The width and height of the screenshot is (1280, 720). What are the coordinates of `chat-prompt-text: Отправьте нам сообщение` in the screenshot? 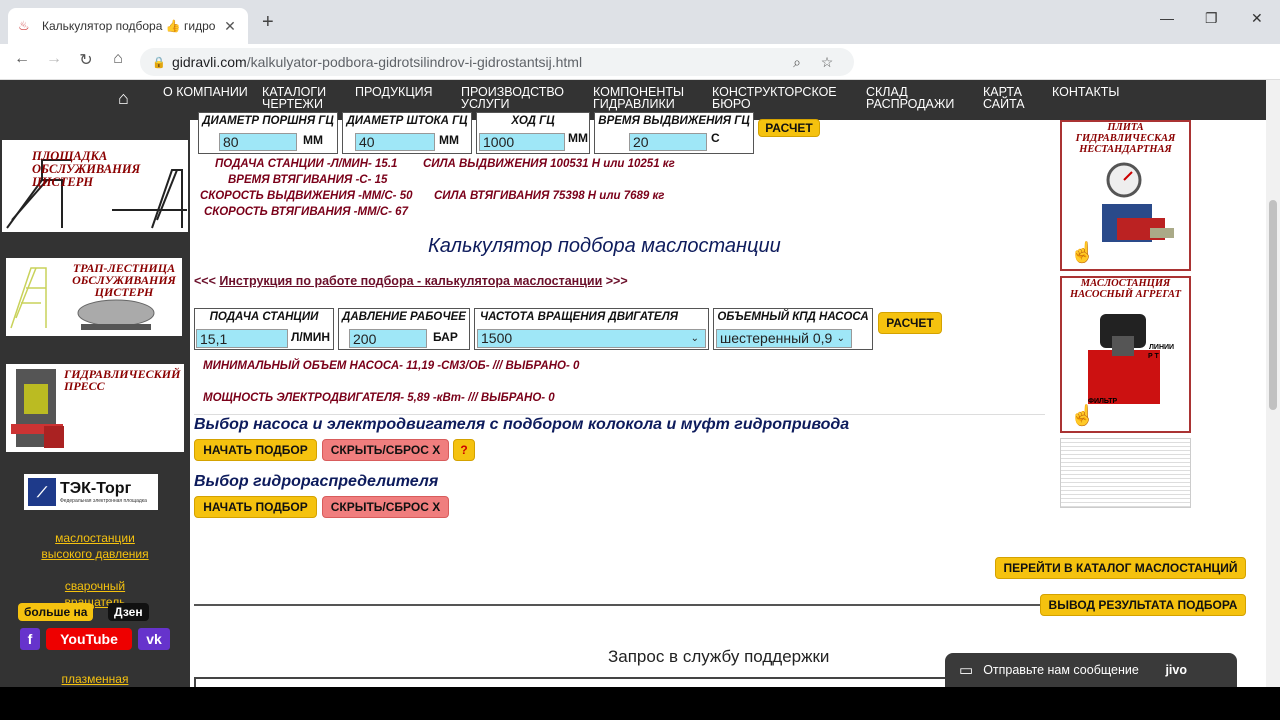 It's located at (1061, 670).